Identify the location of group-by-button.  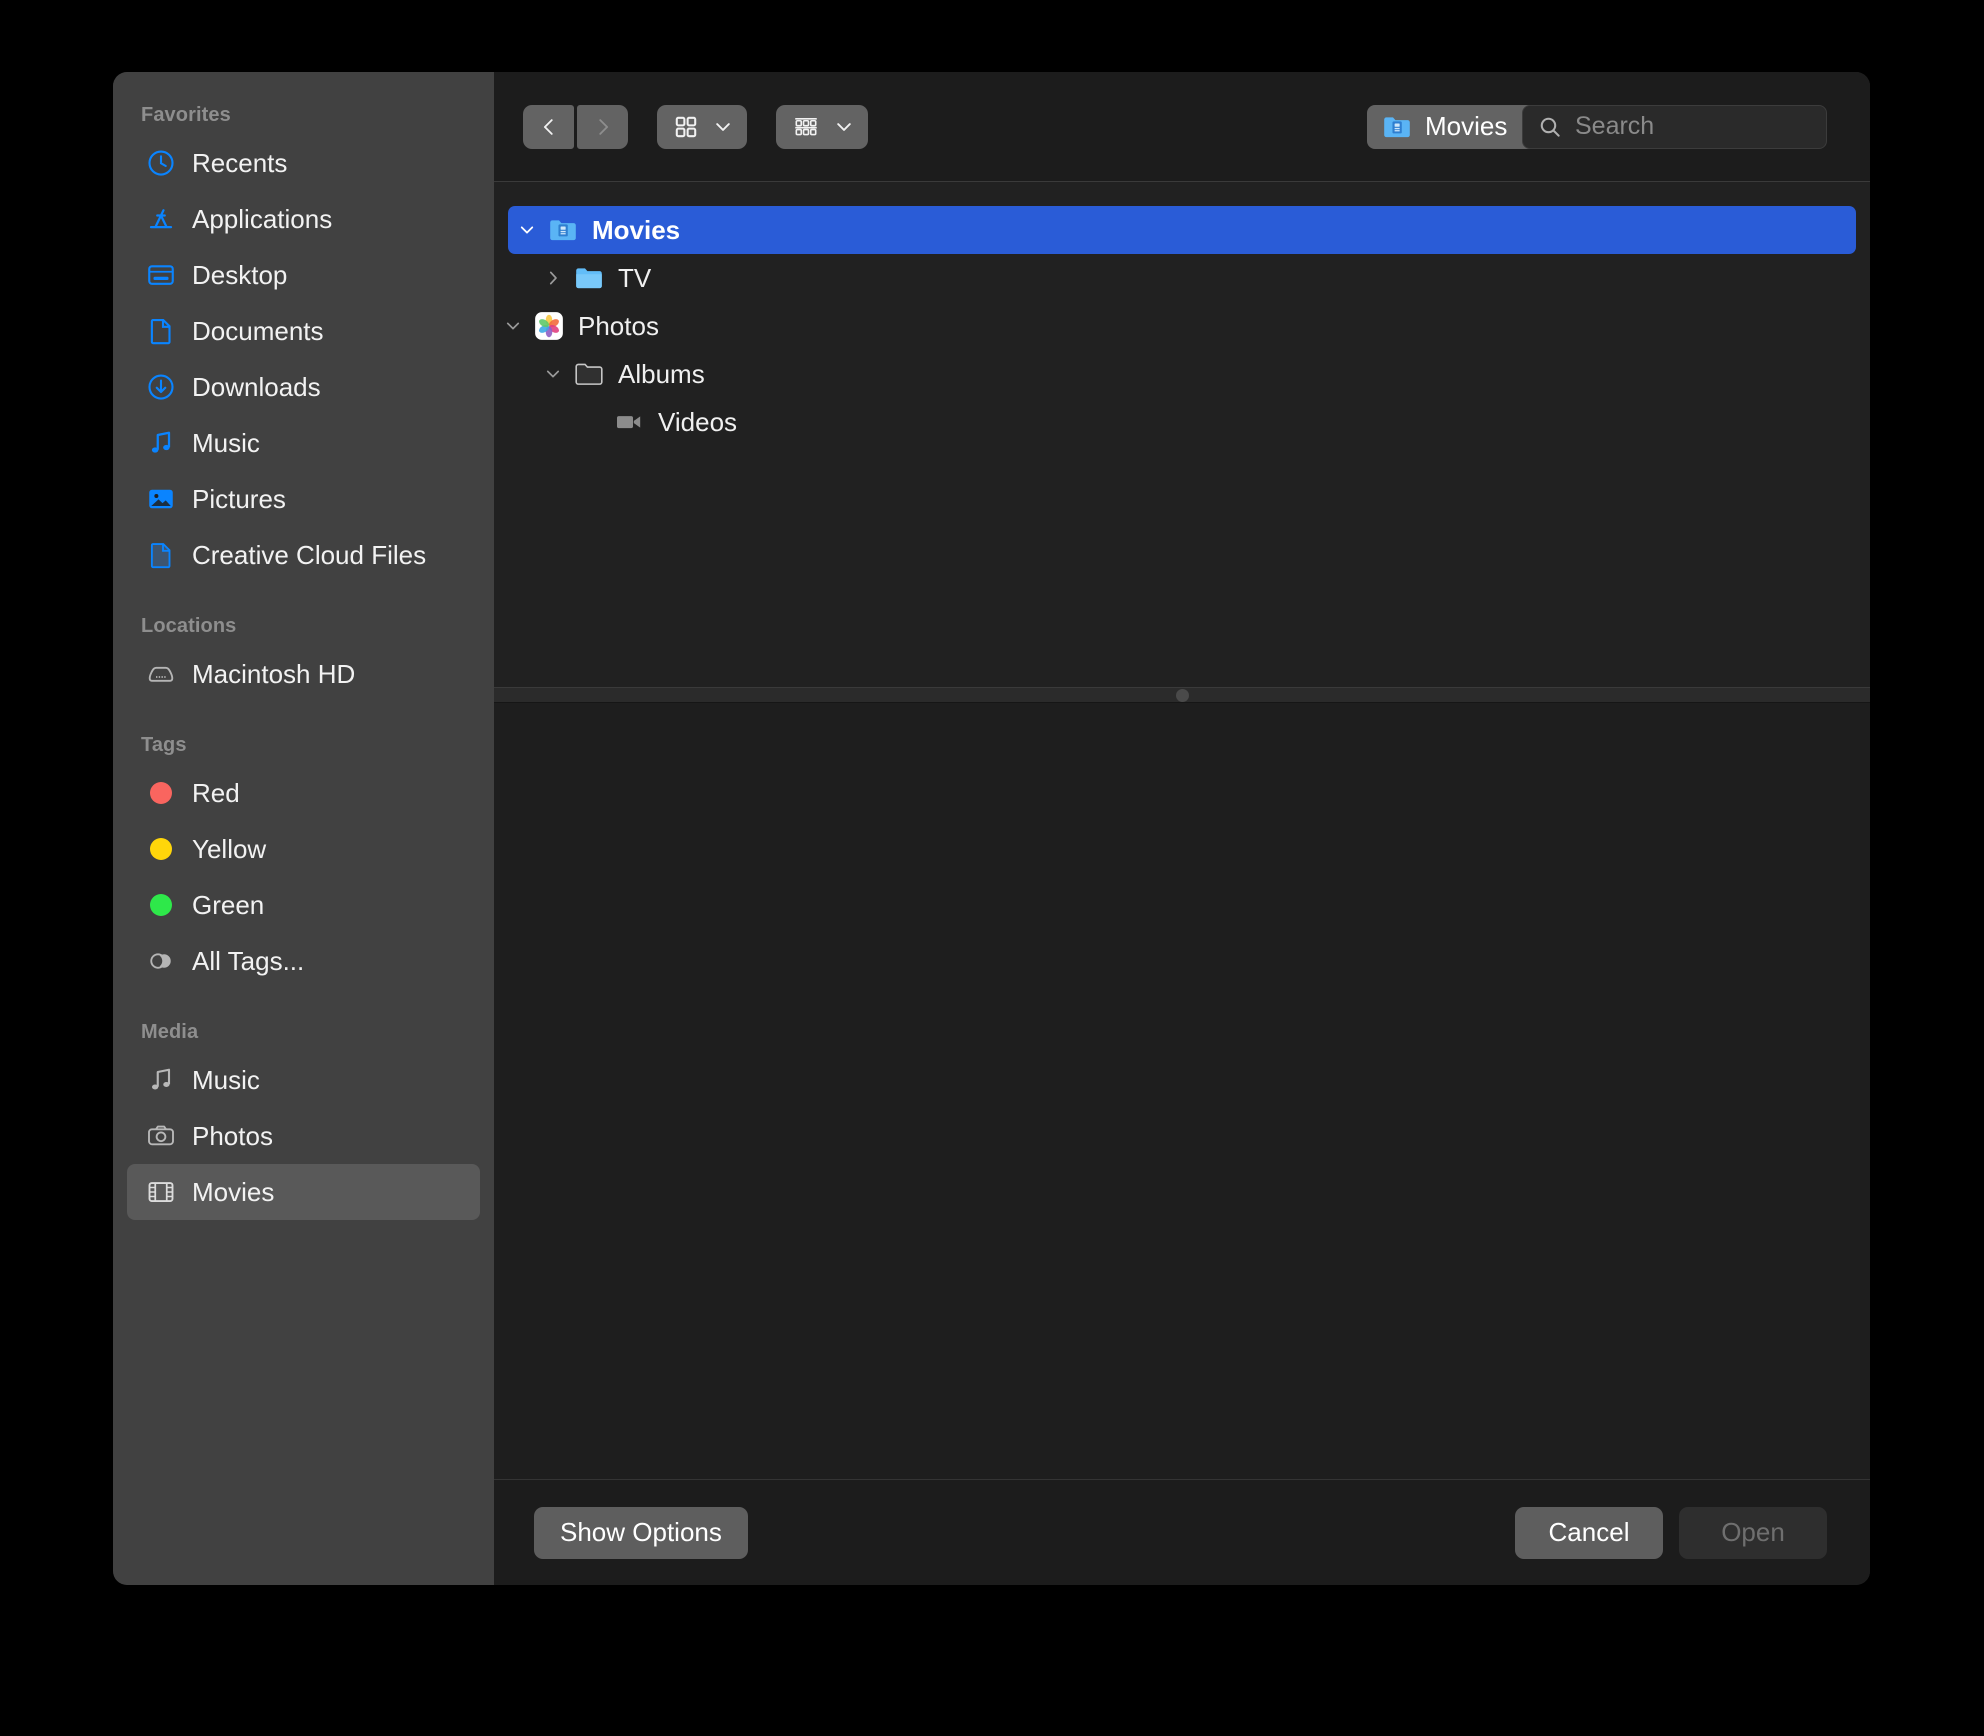
(822, 126).